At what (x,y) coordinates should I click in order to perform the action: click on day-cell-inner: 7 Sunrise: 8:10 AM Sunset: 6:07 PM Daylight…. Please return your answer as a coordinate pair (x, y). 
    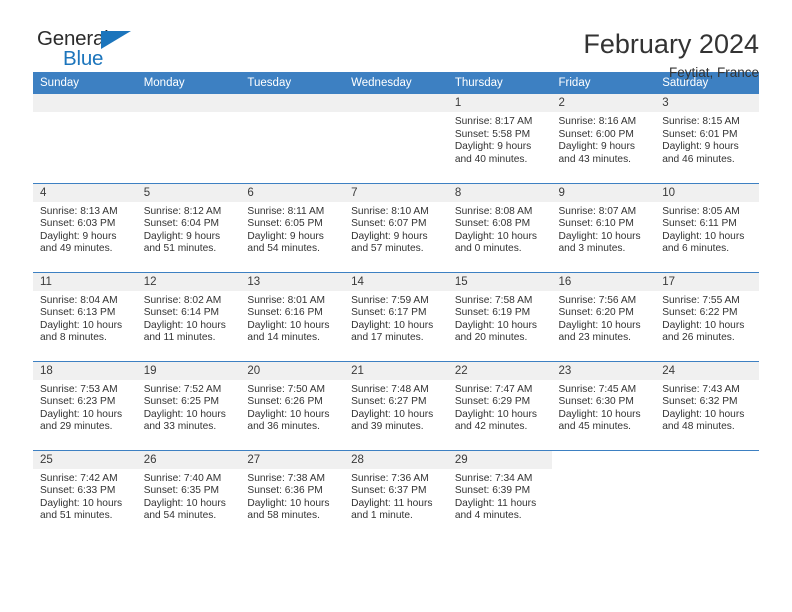
    Looking at the image, I should click on (396, 227).